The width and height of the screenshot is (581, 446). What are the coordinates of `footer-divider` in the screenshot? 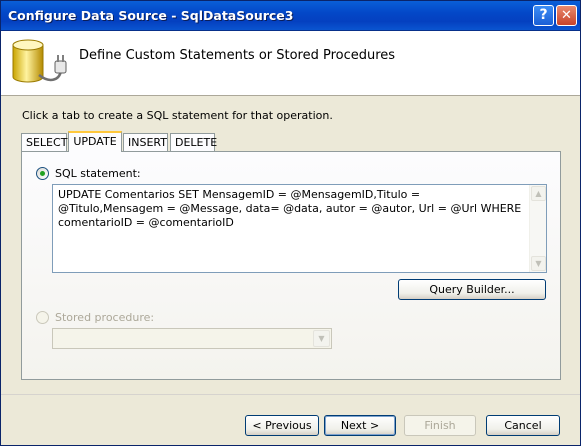 It's located at (290, 394).